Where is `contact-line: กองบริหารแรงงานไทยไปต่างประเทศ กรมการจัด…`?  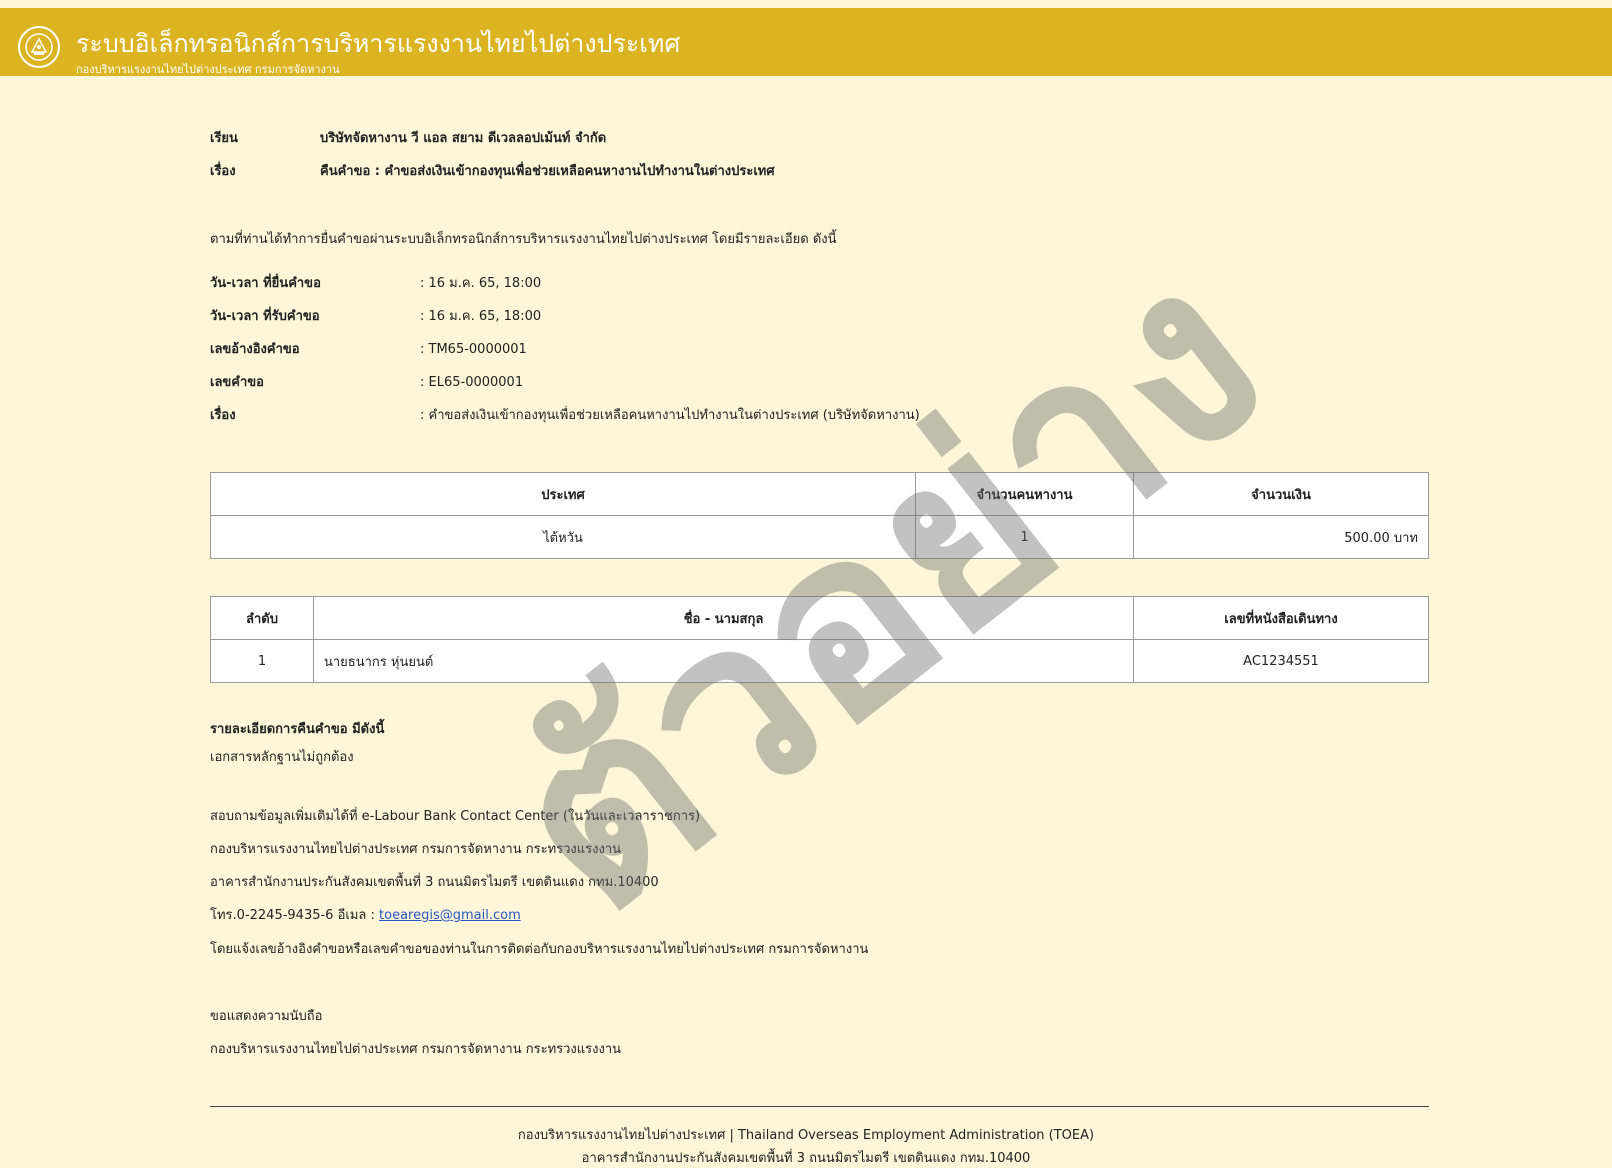
contact-line: กองบริหารแรงงานไทยไปต่างประเทศ กรมการจัด… is located at coordinates (416, 849).